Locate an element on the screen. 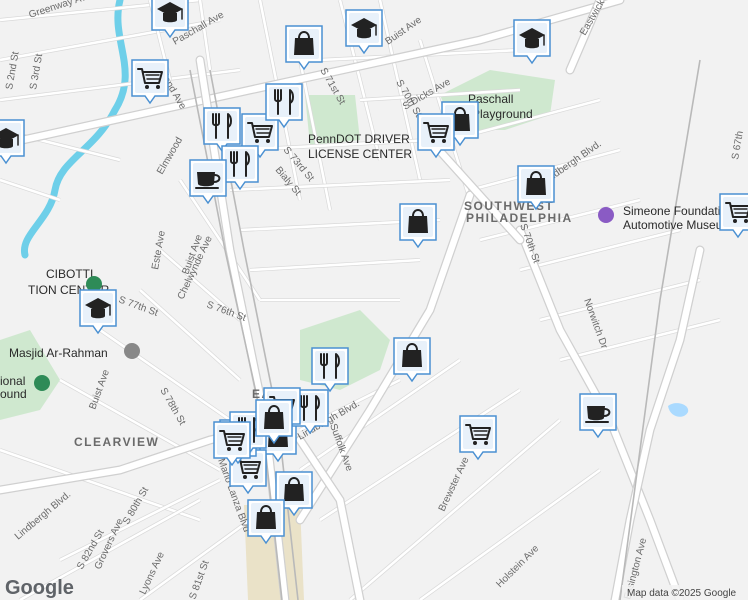  place-label-penndot1: PennDOT DRIVER is located at coordinates (359, 139).